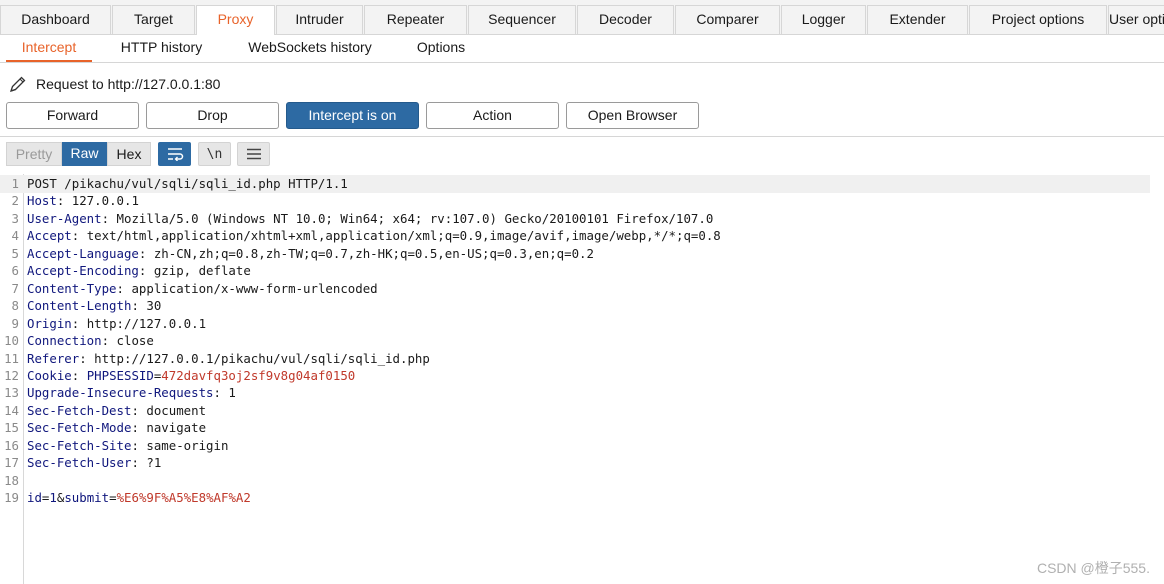  I want to click on header-value: close, so click(135, 341).